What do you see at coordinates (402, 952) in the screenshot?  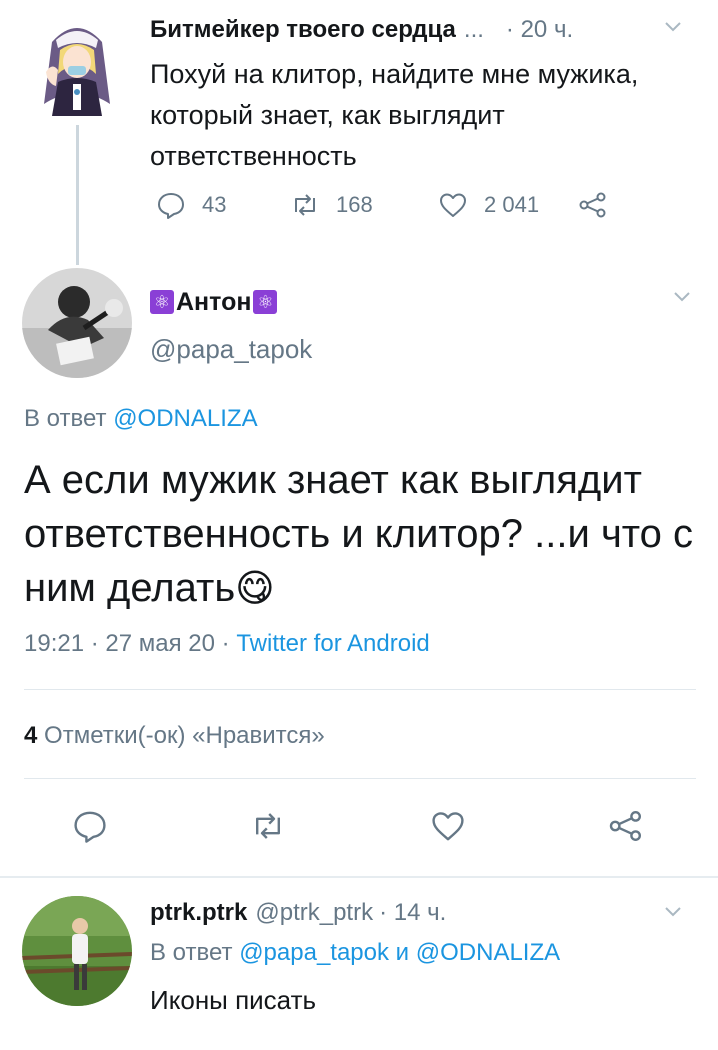 I see `reply-conjunction: и` at bounding box center [402, 952].